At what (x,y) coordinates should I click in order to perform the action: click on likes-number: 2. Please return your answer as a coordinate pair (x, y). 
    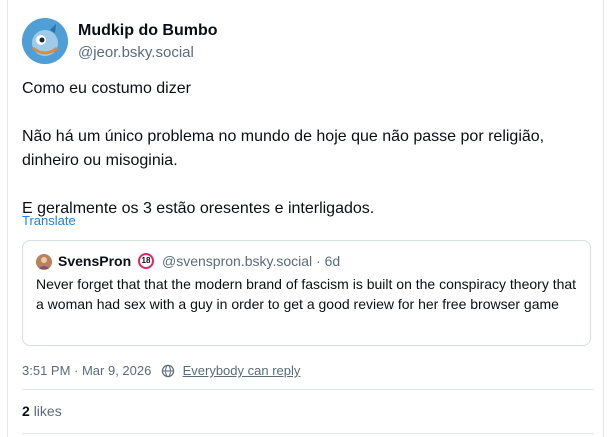
    Looking at the image, I should click on (26, 411).